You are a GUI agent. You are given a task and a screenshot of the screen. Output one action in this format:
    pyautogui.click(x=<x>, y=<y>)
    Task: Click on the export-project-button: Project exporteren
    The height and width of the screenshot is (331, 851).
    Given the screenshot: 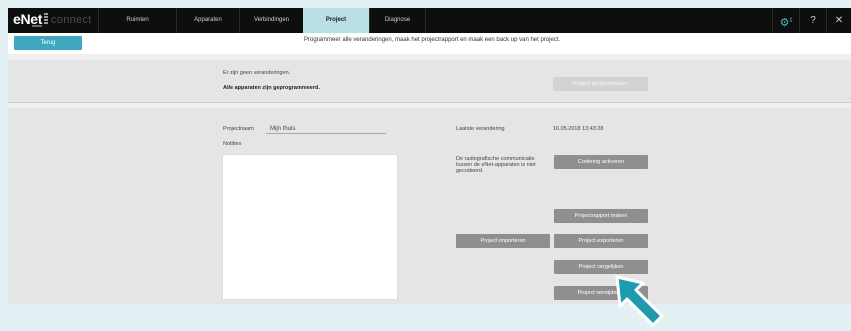 What is the action you would take?
    pyautogui.click(x=601, y=241)
    